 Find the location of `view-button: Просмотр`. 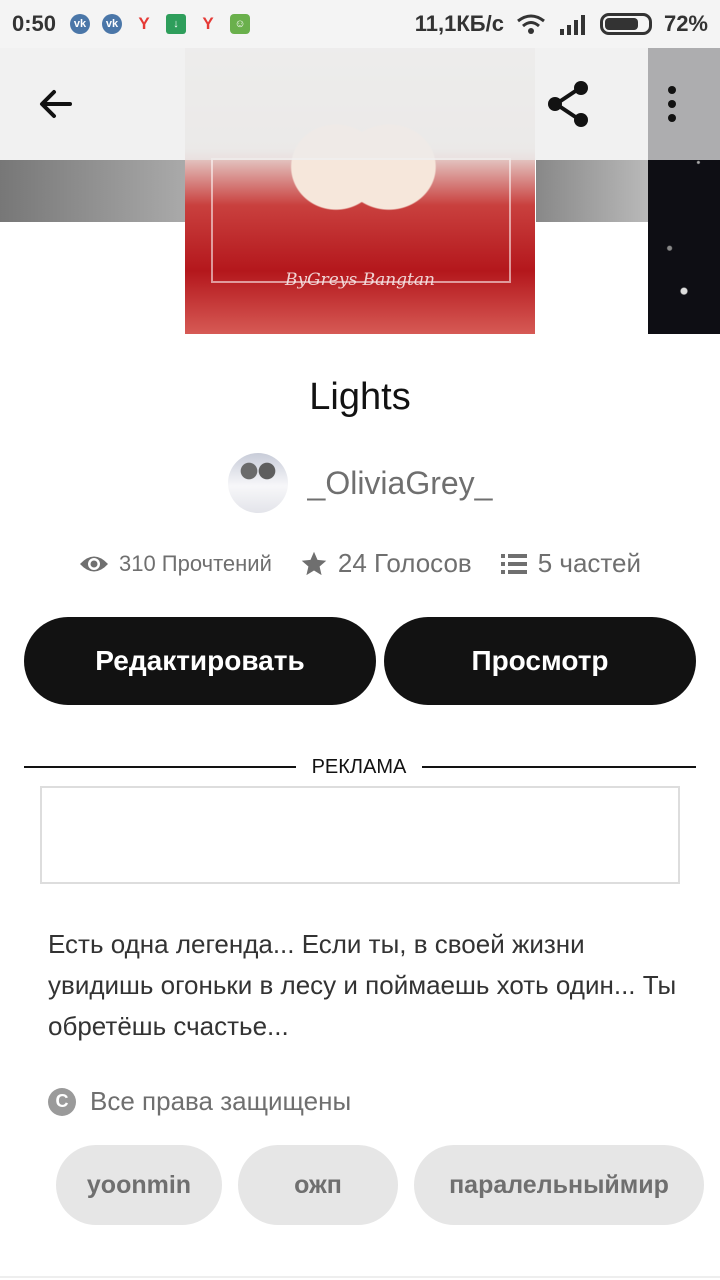

view-button: Просмотр is located at coordinates (540, 661).